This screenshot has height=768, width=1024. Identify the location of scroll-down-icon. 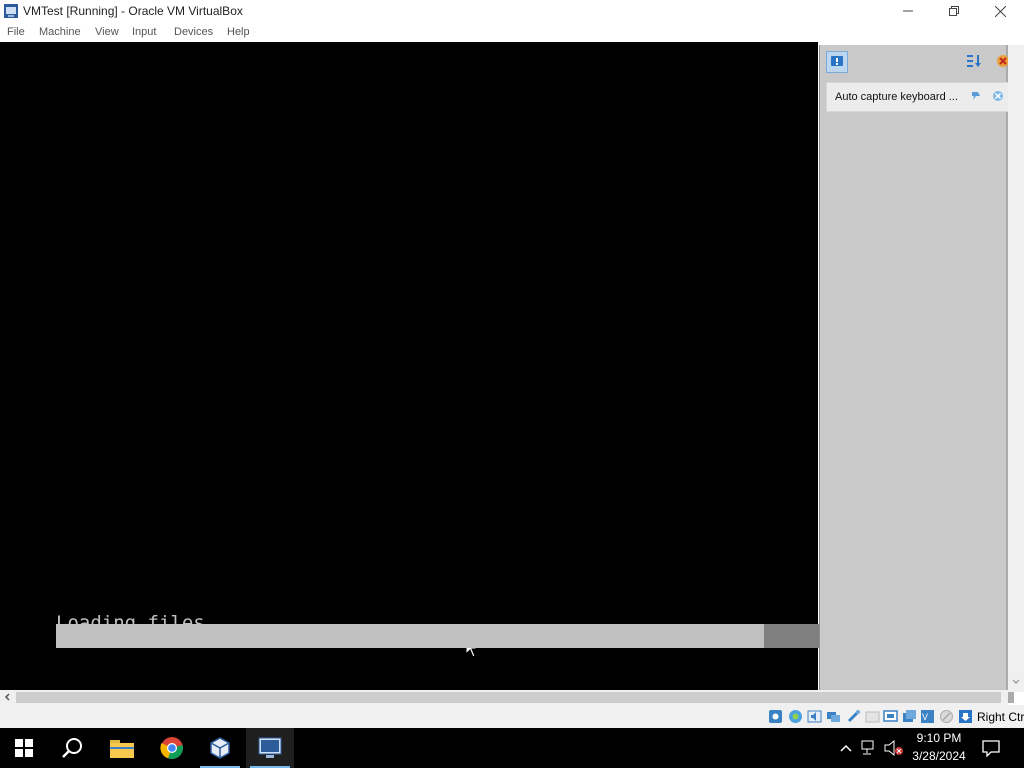
(1016, 682).